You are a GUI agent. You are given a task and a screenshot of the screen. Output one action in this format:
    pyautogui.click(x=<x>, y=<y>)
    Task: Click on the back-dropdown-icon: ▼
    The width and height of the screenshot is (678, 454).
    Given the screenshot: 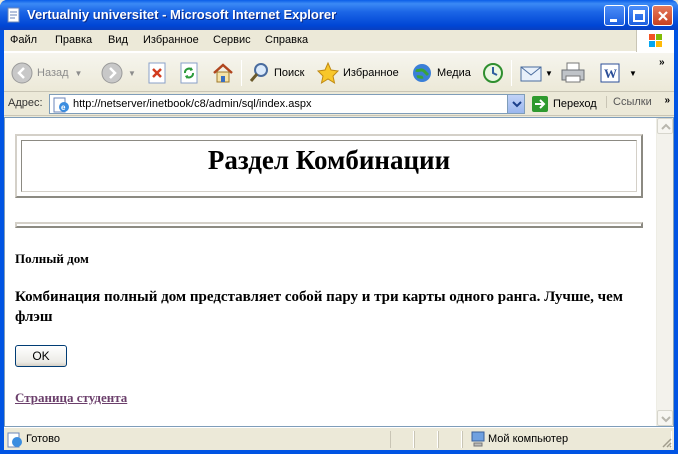 What is the action you would take?
    pyautogui.click(x=79, y=73)
    